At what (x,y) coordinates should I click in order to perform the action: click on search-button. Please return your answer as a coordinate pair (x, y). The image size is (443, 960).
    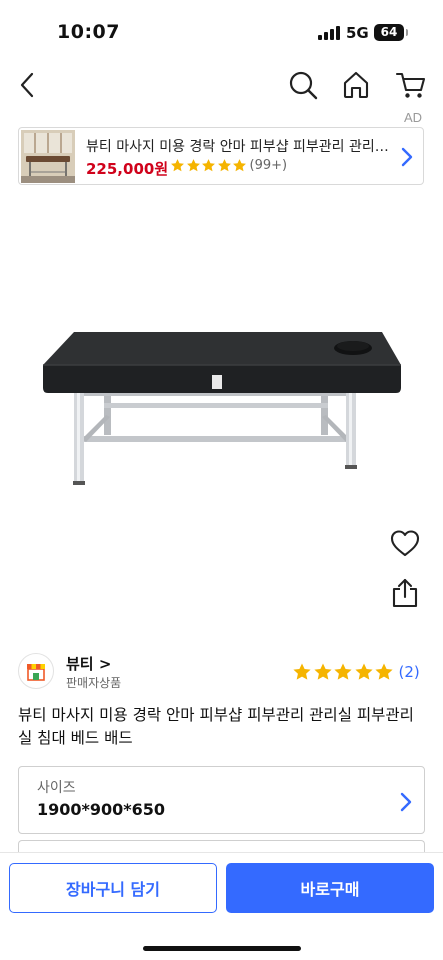
    Looking at the image, I should click on (303, 85).